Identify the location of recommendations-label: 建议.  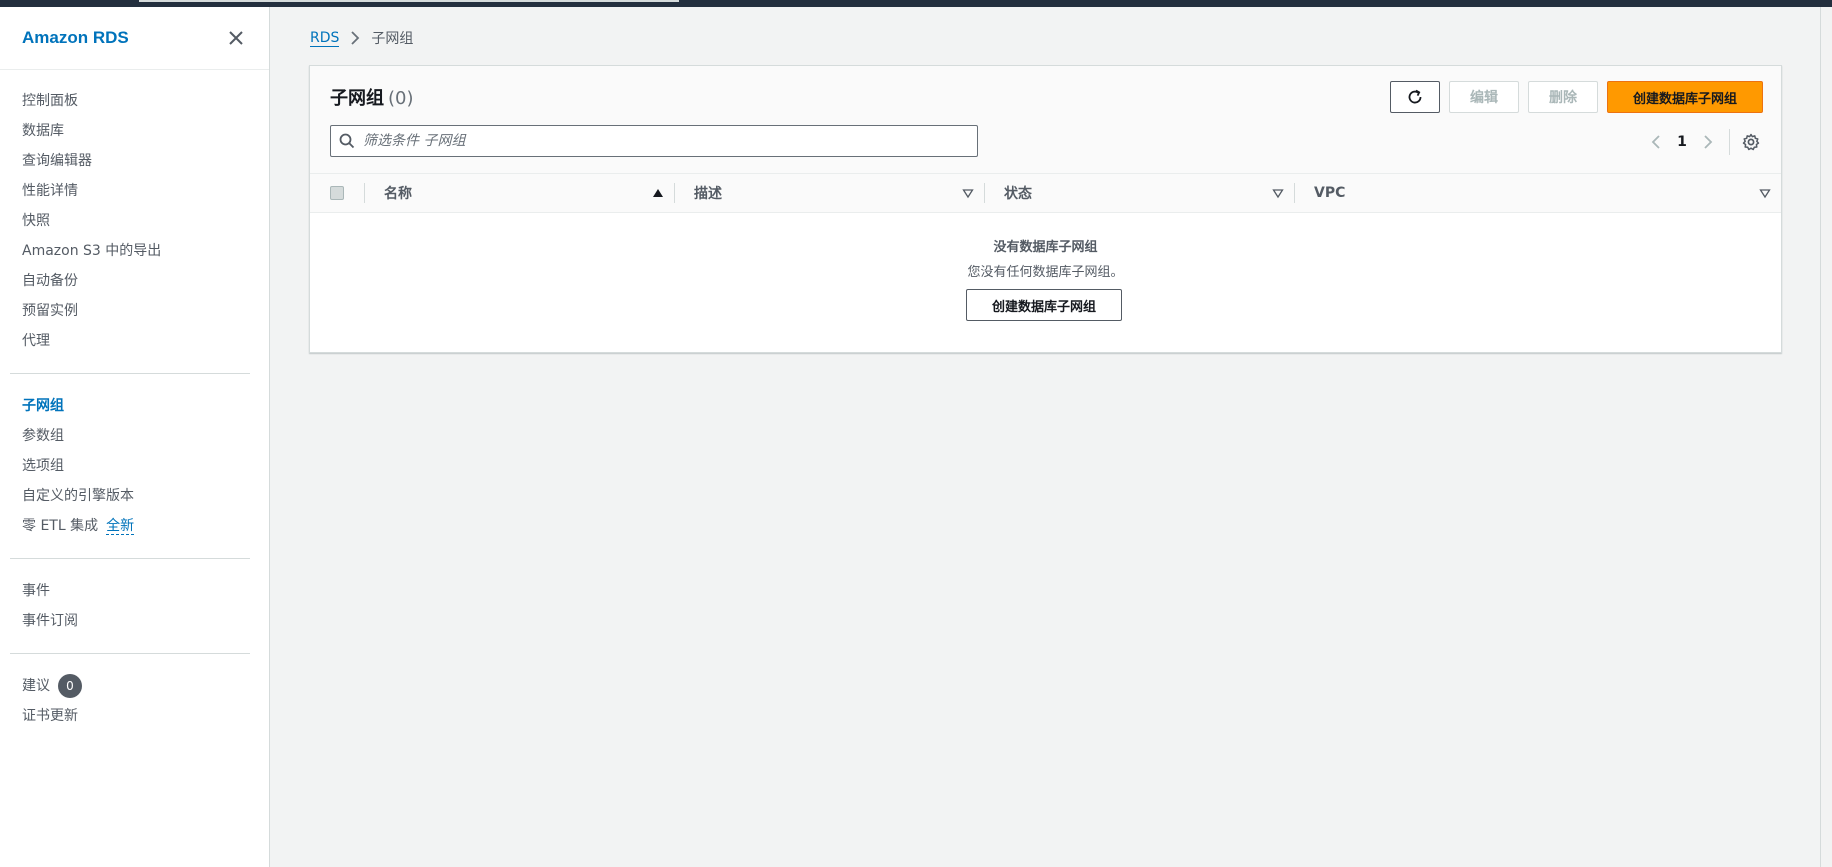
(36, 686).